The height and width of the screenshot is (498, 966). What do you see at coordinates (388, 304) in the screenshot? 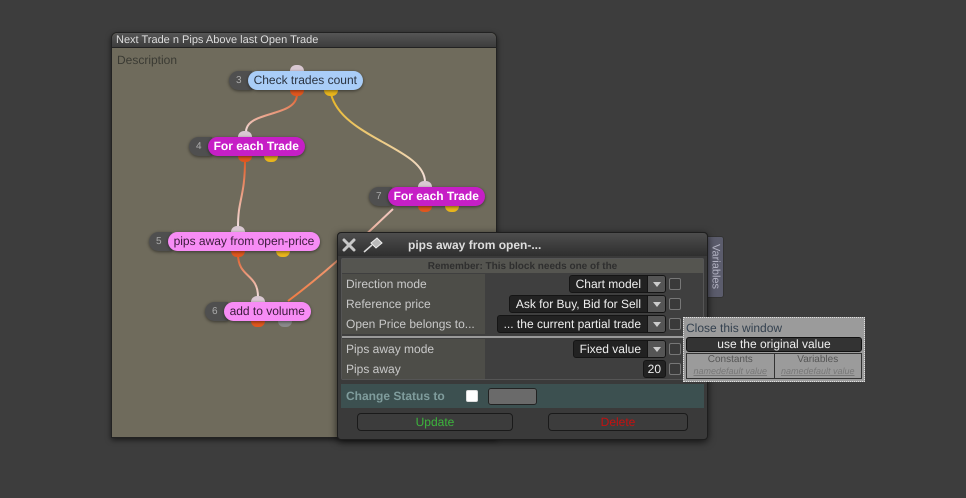
I see `field-label: Reference price` at bounding box center [388, 304].